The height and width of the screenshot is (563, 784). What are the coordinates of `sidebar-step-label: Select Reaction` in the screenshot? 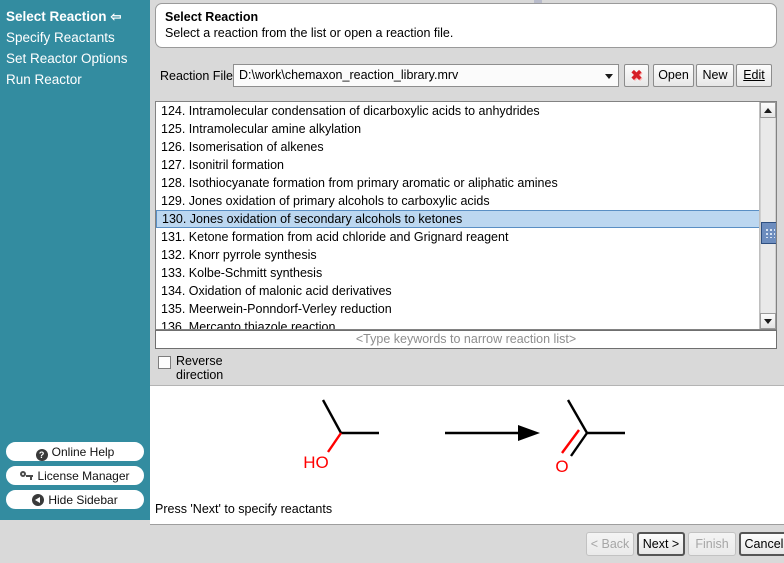 It's located at (56, 16).